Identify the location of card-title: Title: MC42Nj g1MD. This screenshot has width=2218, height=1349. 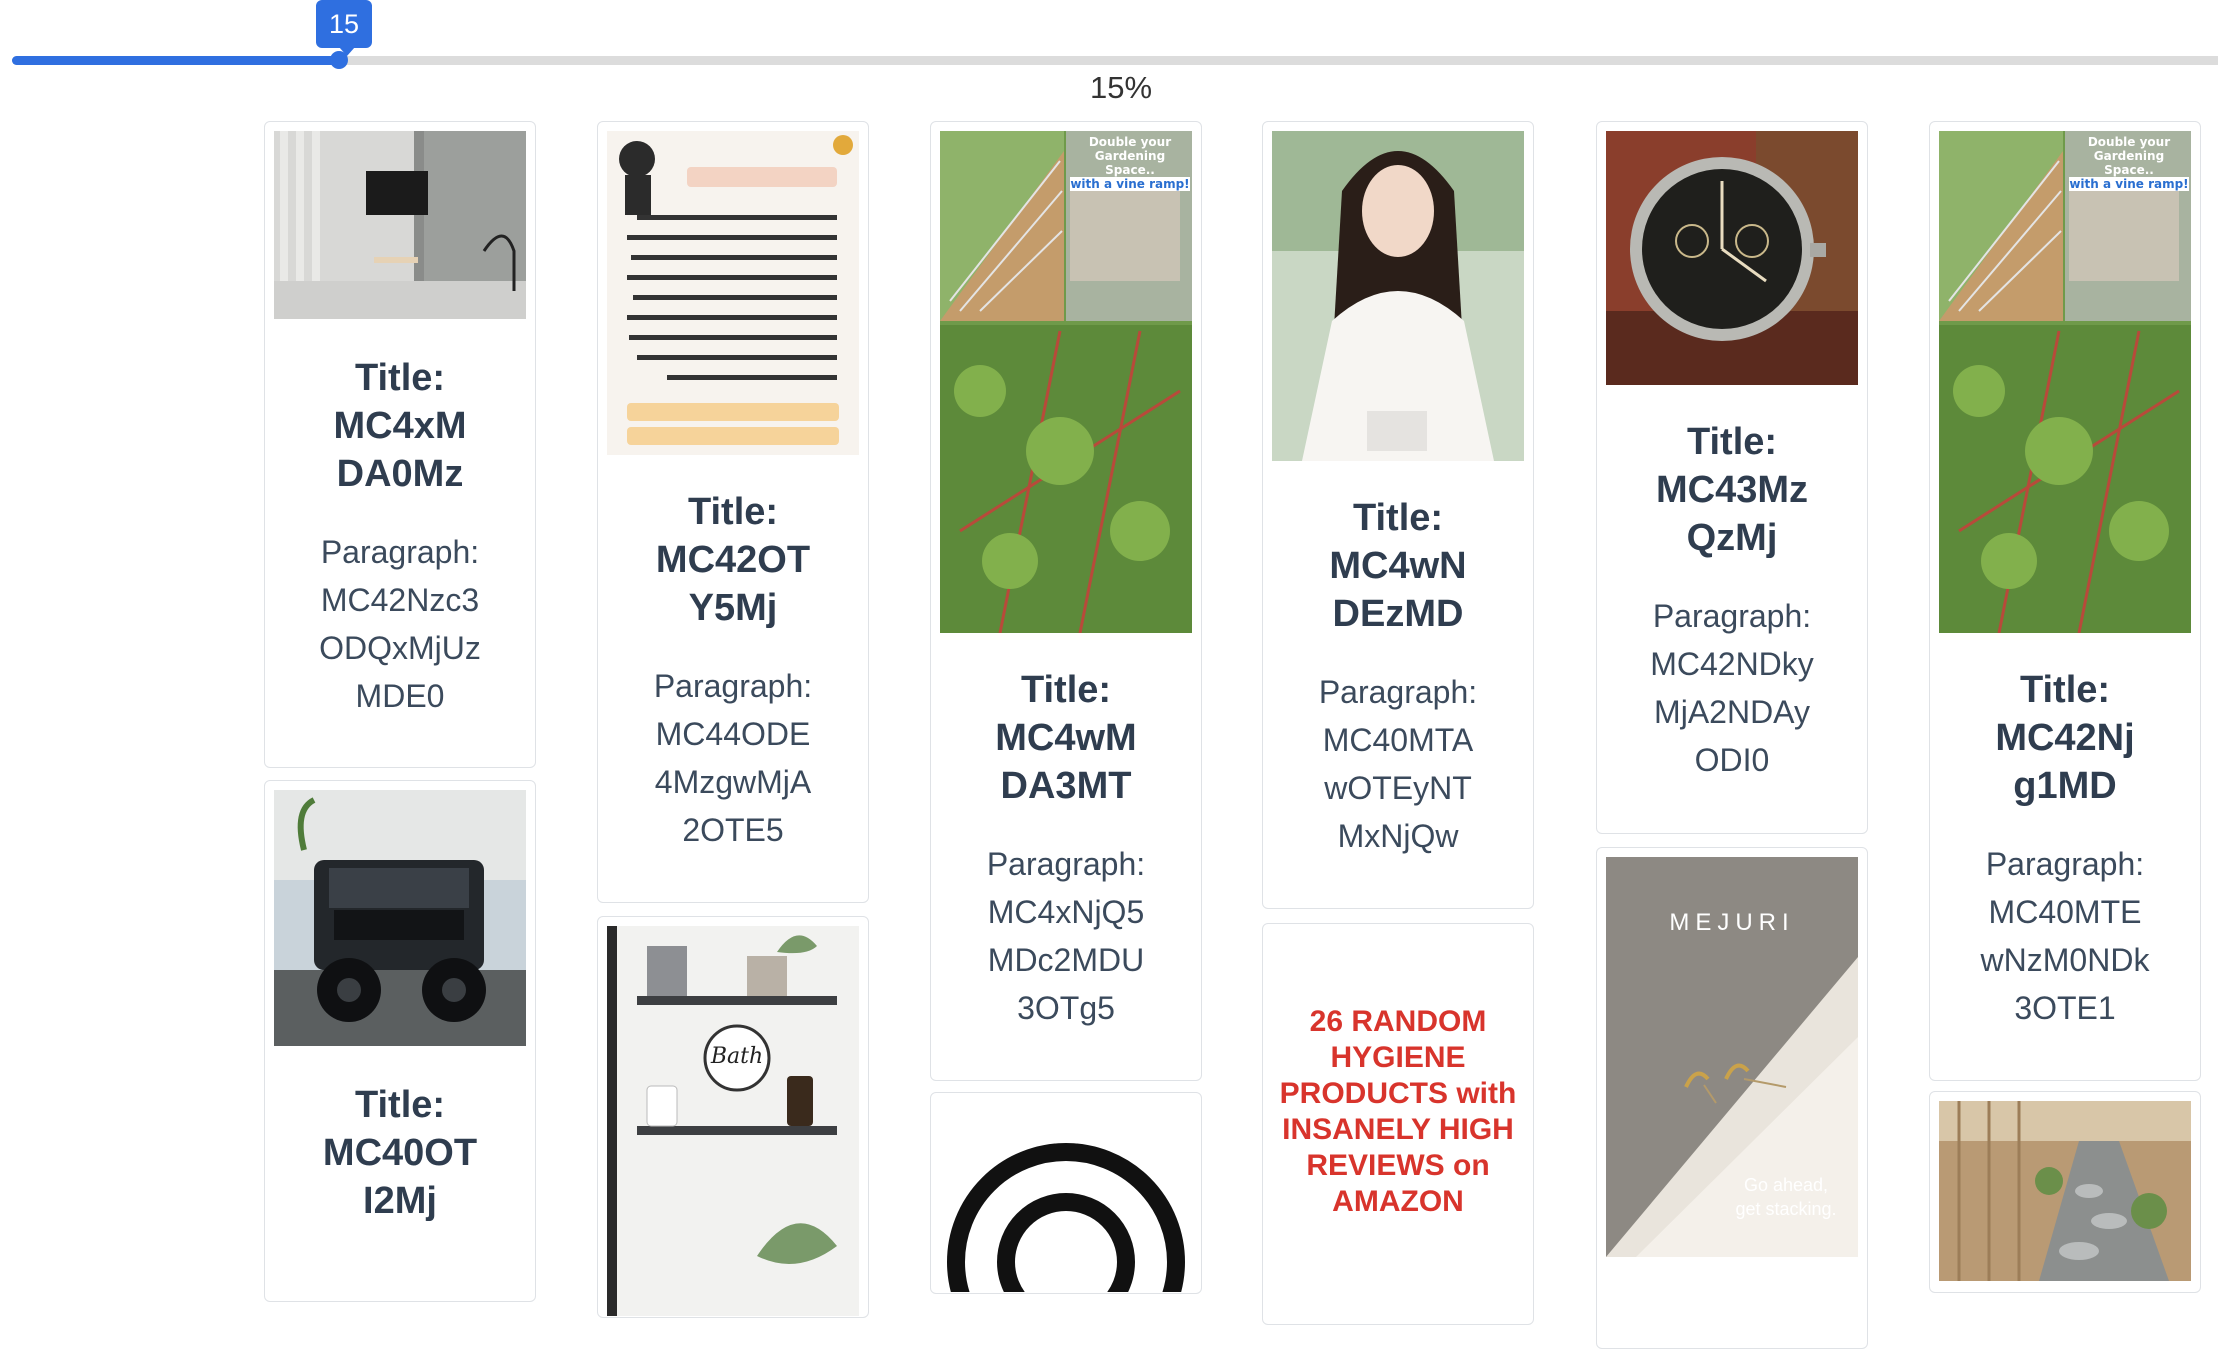
(2065, 738).